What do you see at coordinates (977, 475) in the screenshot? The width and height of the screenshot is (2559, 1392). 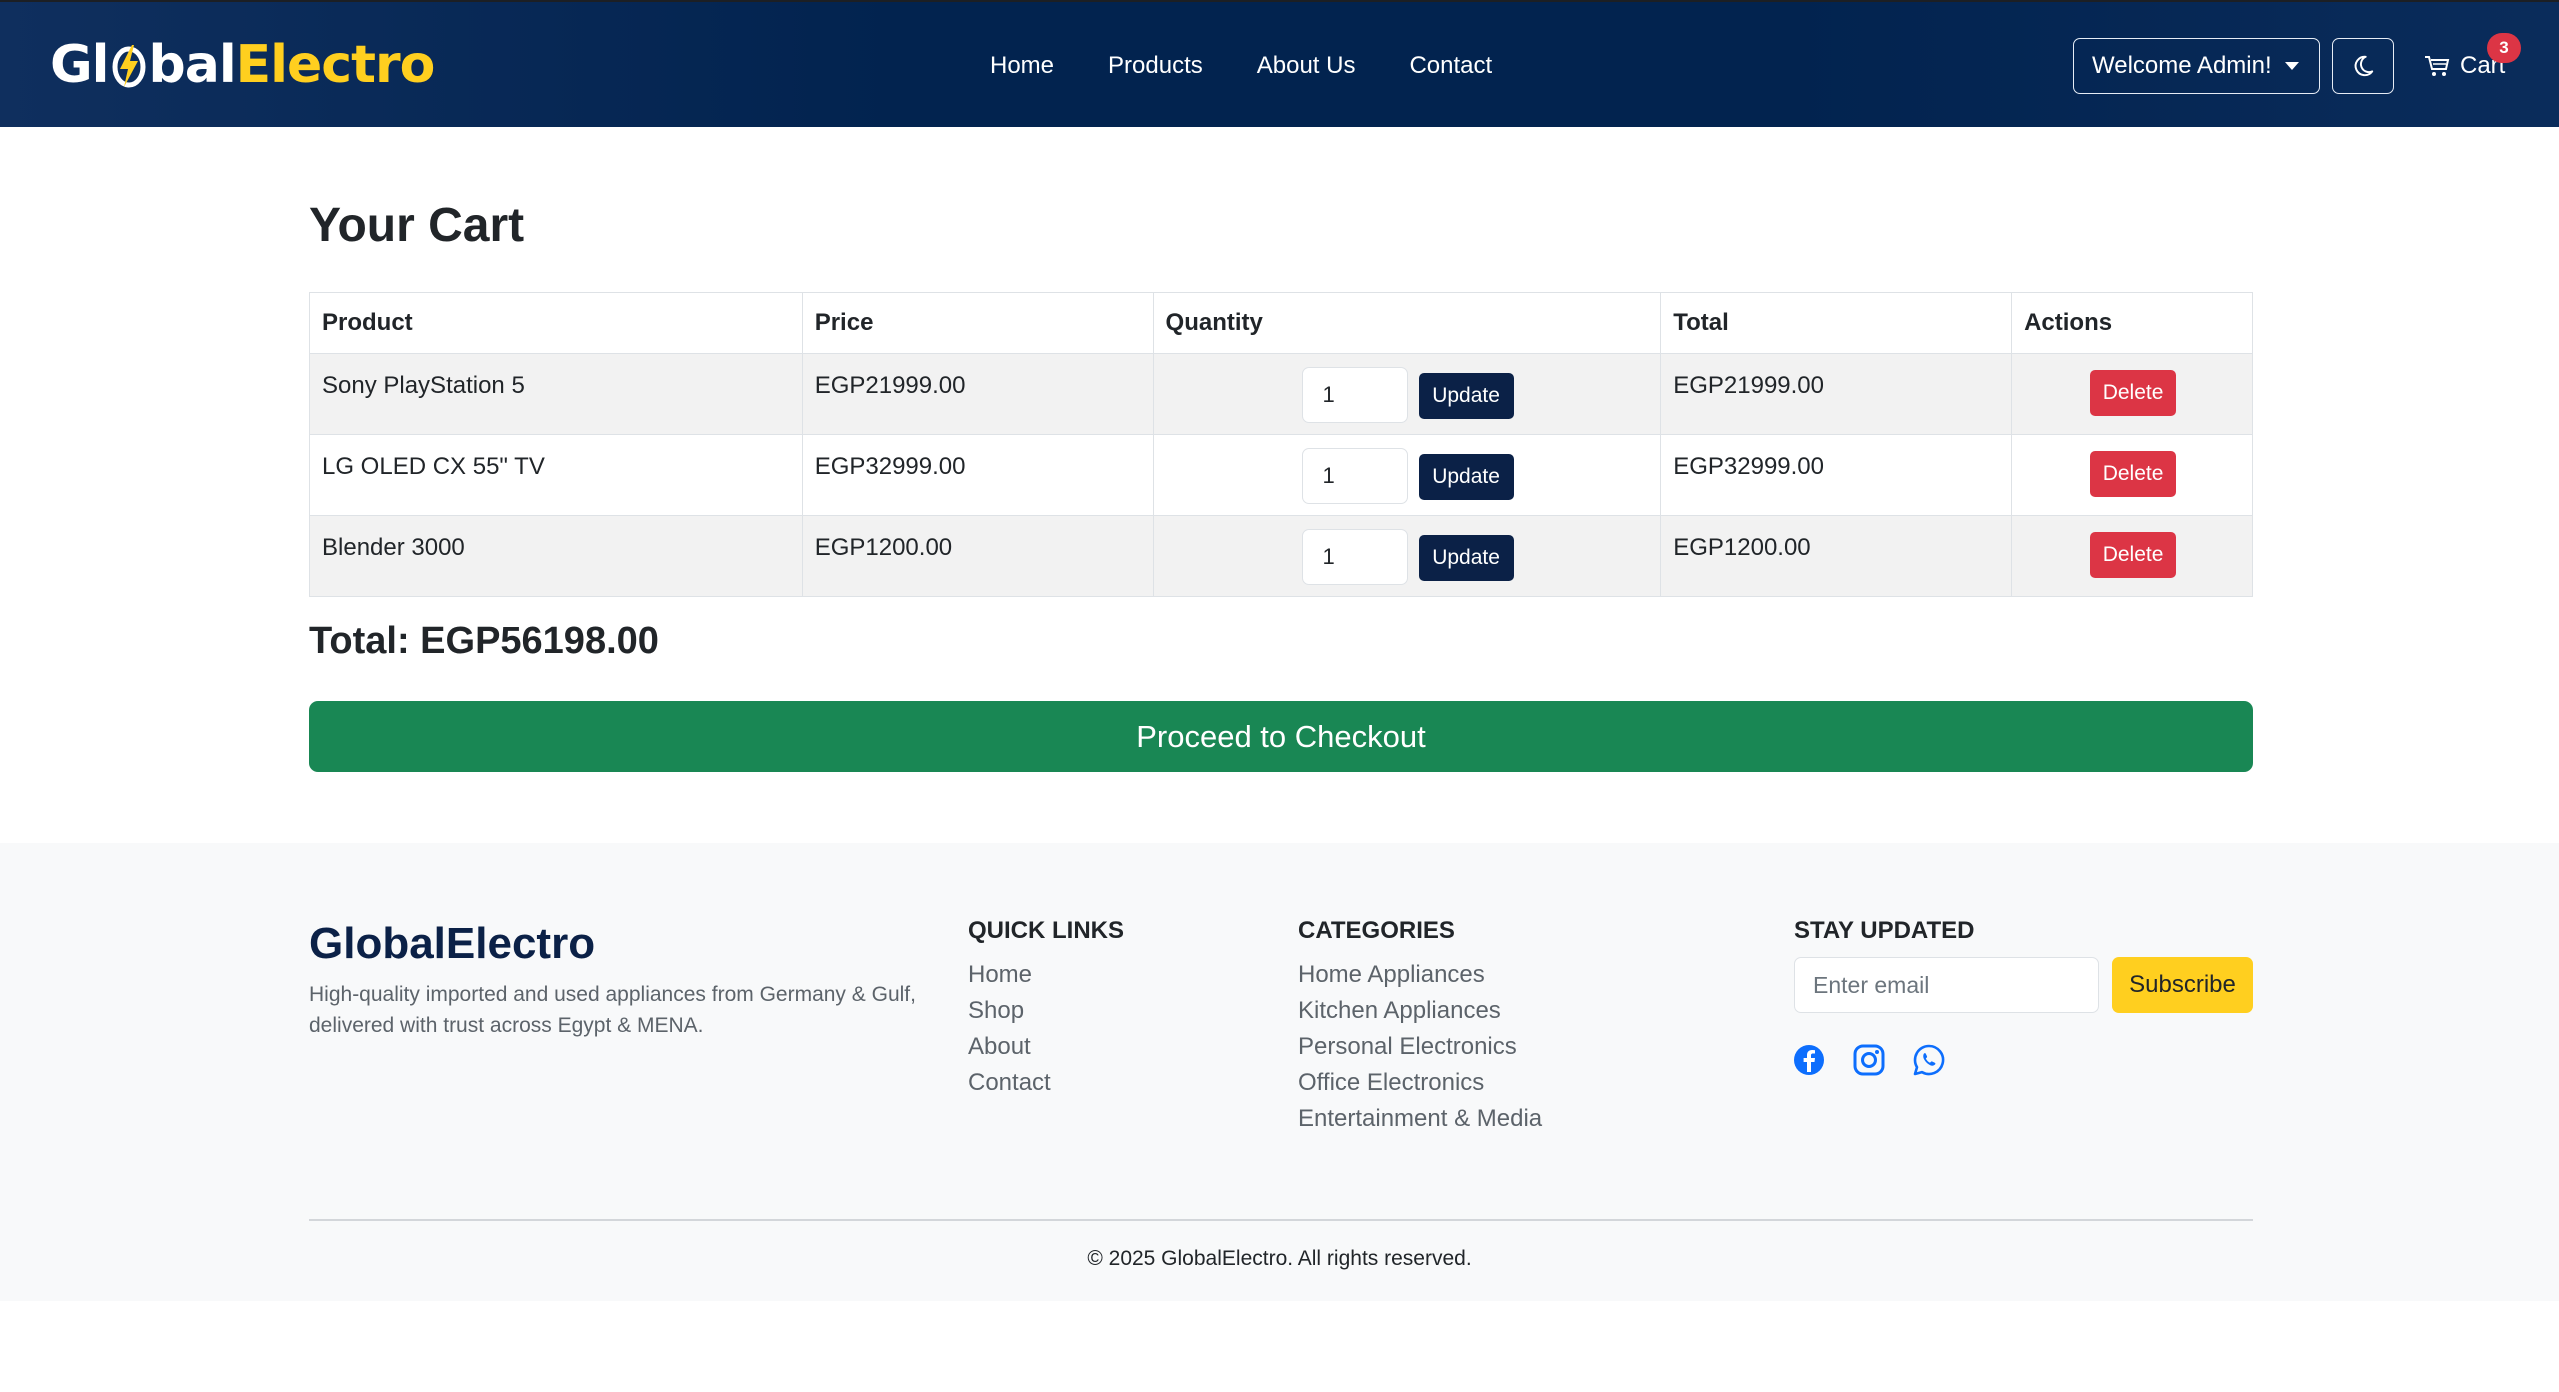 I see `product-price: EGP32999.00` at bounding box center [977, 475].